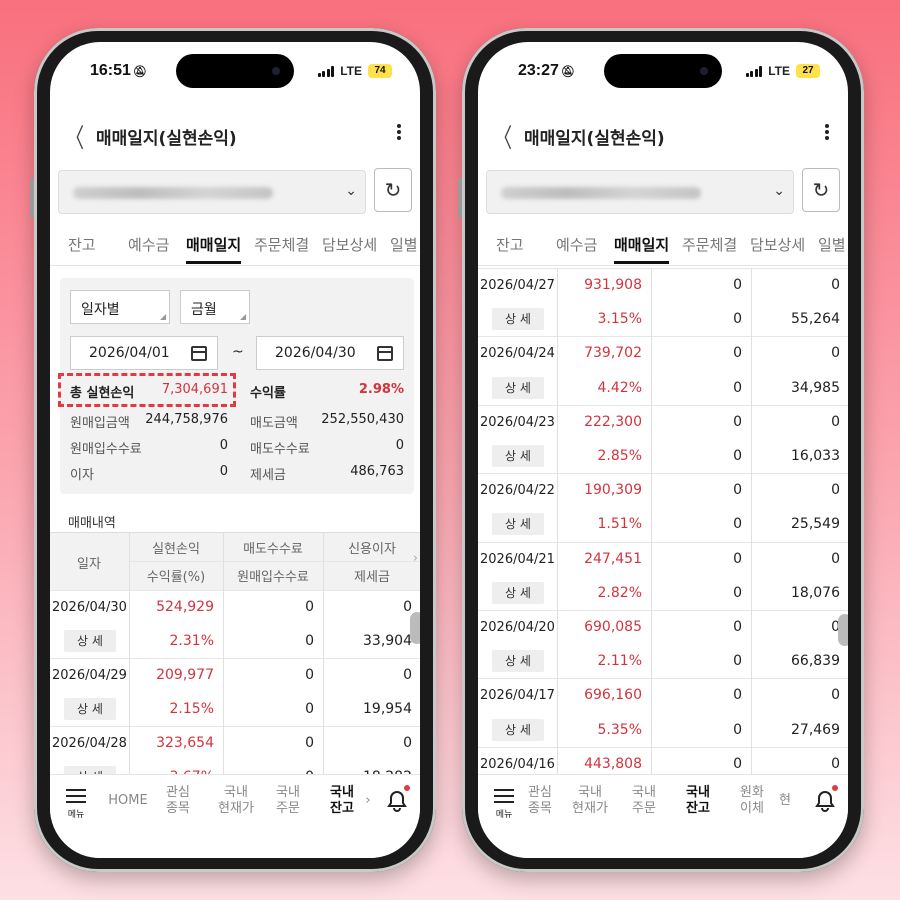 The width and height of the screenshot is (900, 900). Describe the element at coordinates (517, 559) in the screenshot. I see `row-date: 2026/04/21` at that location.